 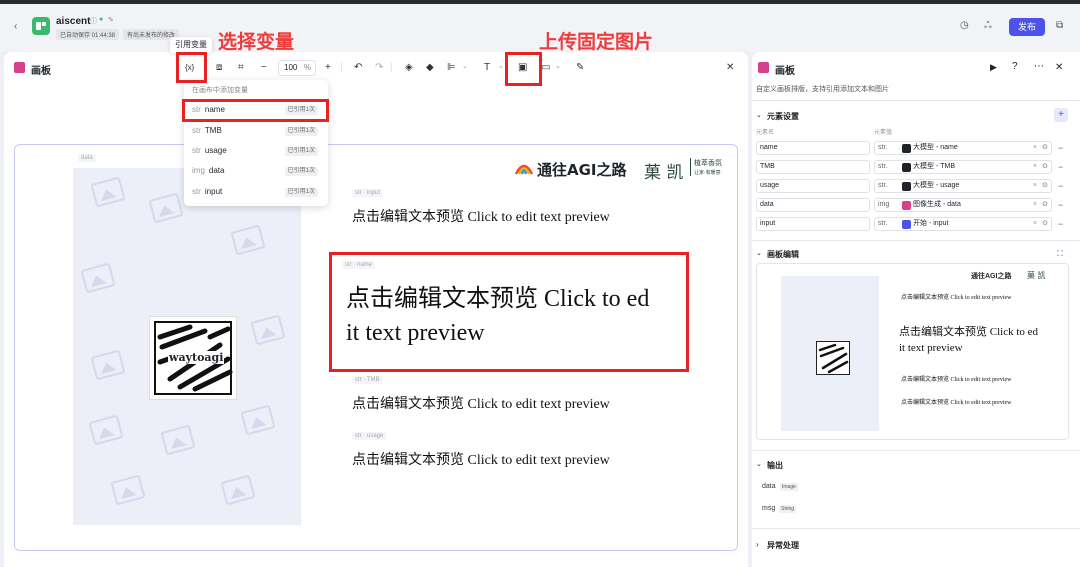 I want to click on close-panel-icon: ✕, so click(x=1059, y=67).